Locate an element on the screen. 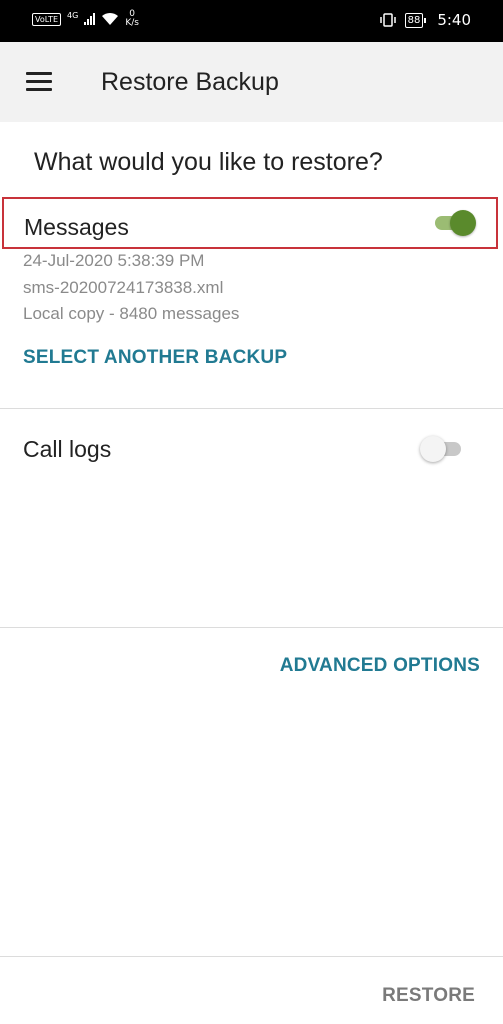 This screenshot has width=503, height=1024. hamburger-menu-icon is located at coordinates (39, 82).